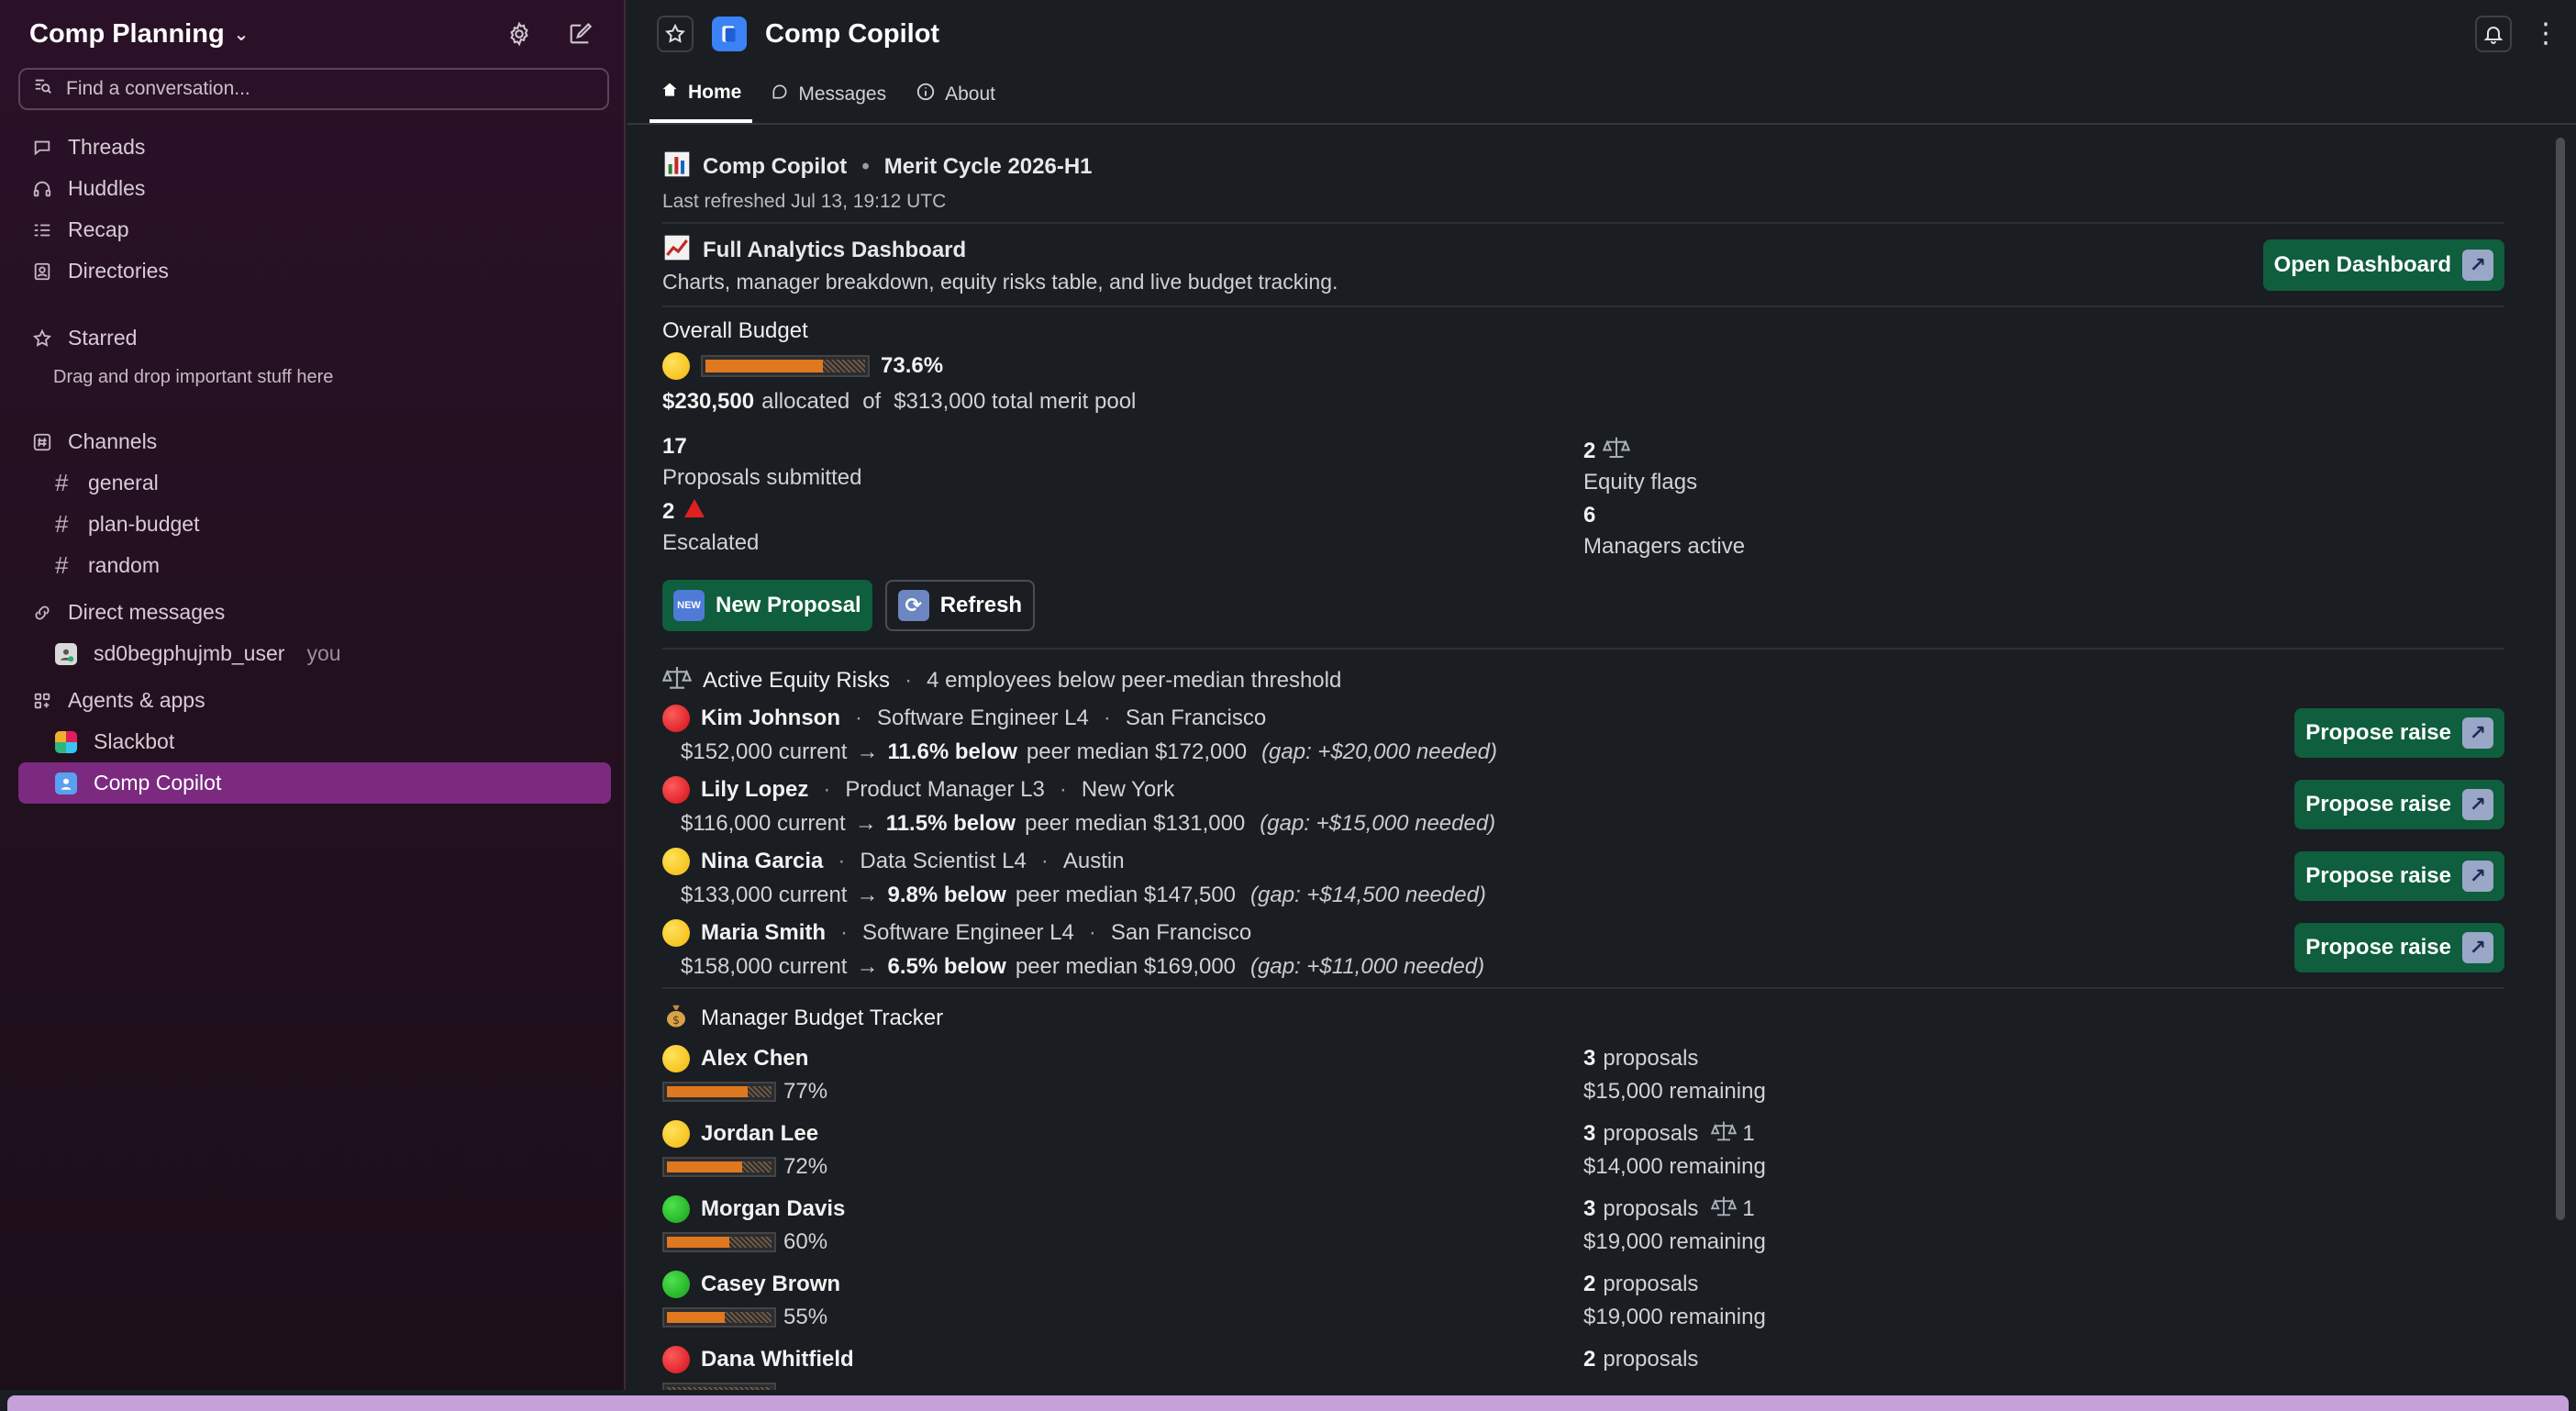 Image resolution: width=2576 pixels, height=1411 pixels. What do you see at coordinates (107, 147) in the screenshot?
I see `sidebar-item-label: Threads` at bounding box center [107, 147].